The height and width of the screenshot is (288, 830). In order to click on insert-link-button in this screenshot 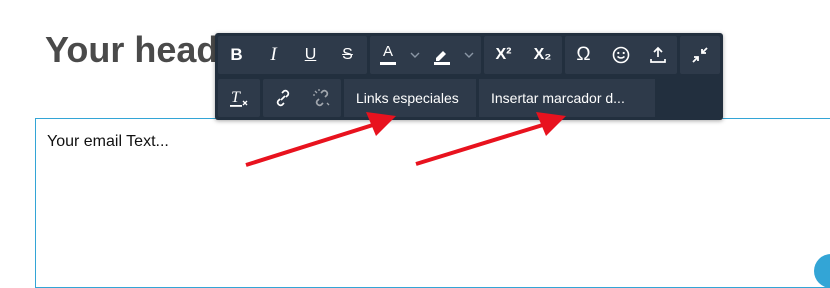, I will do `click(282, 98)`.